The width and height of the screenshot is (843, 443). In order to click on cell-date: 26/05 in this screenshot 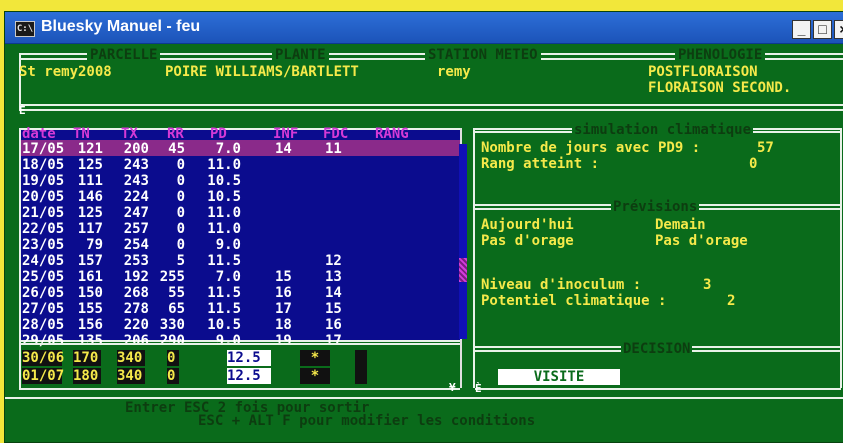, I will do `click(43, 293)`.